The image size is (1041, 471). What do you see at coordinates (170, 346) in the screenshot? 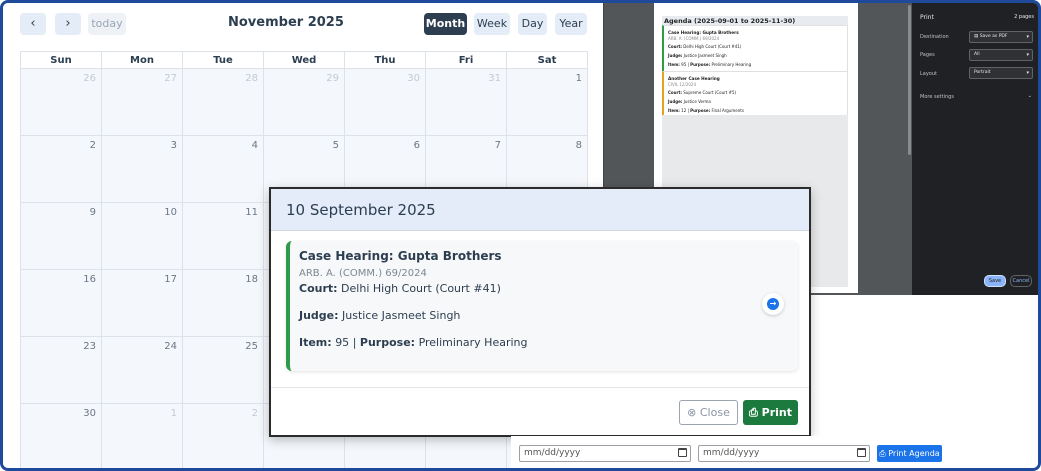
I see `day-number: 24` at bounding box center [170, 346].